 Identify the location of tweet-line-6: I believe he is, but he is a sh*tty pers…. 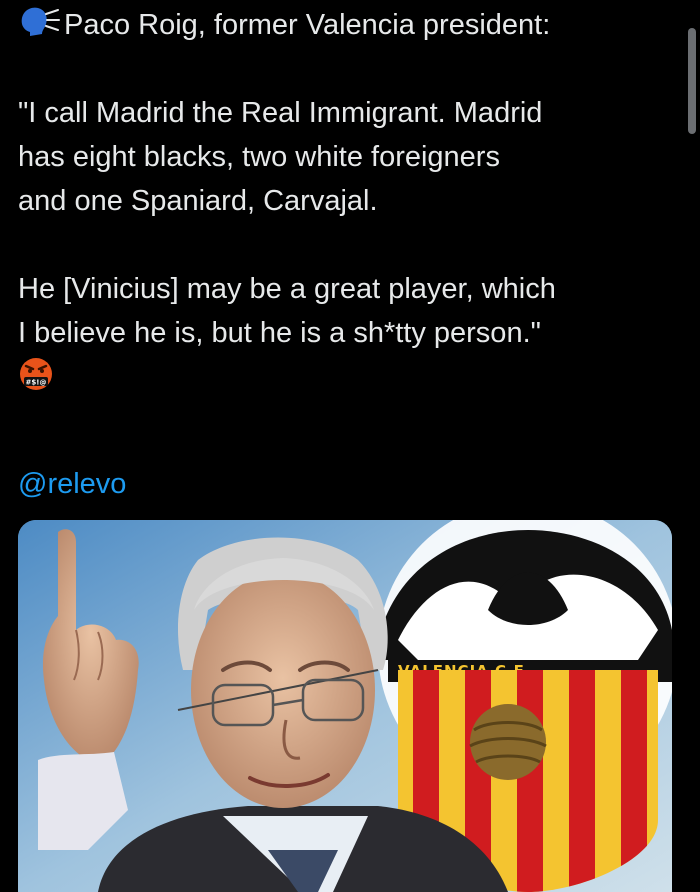
(279, 333).